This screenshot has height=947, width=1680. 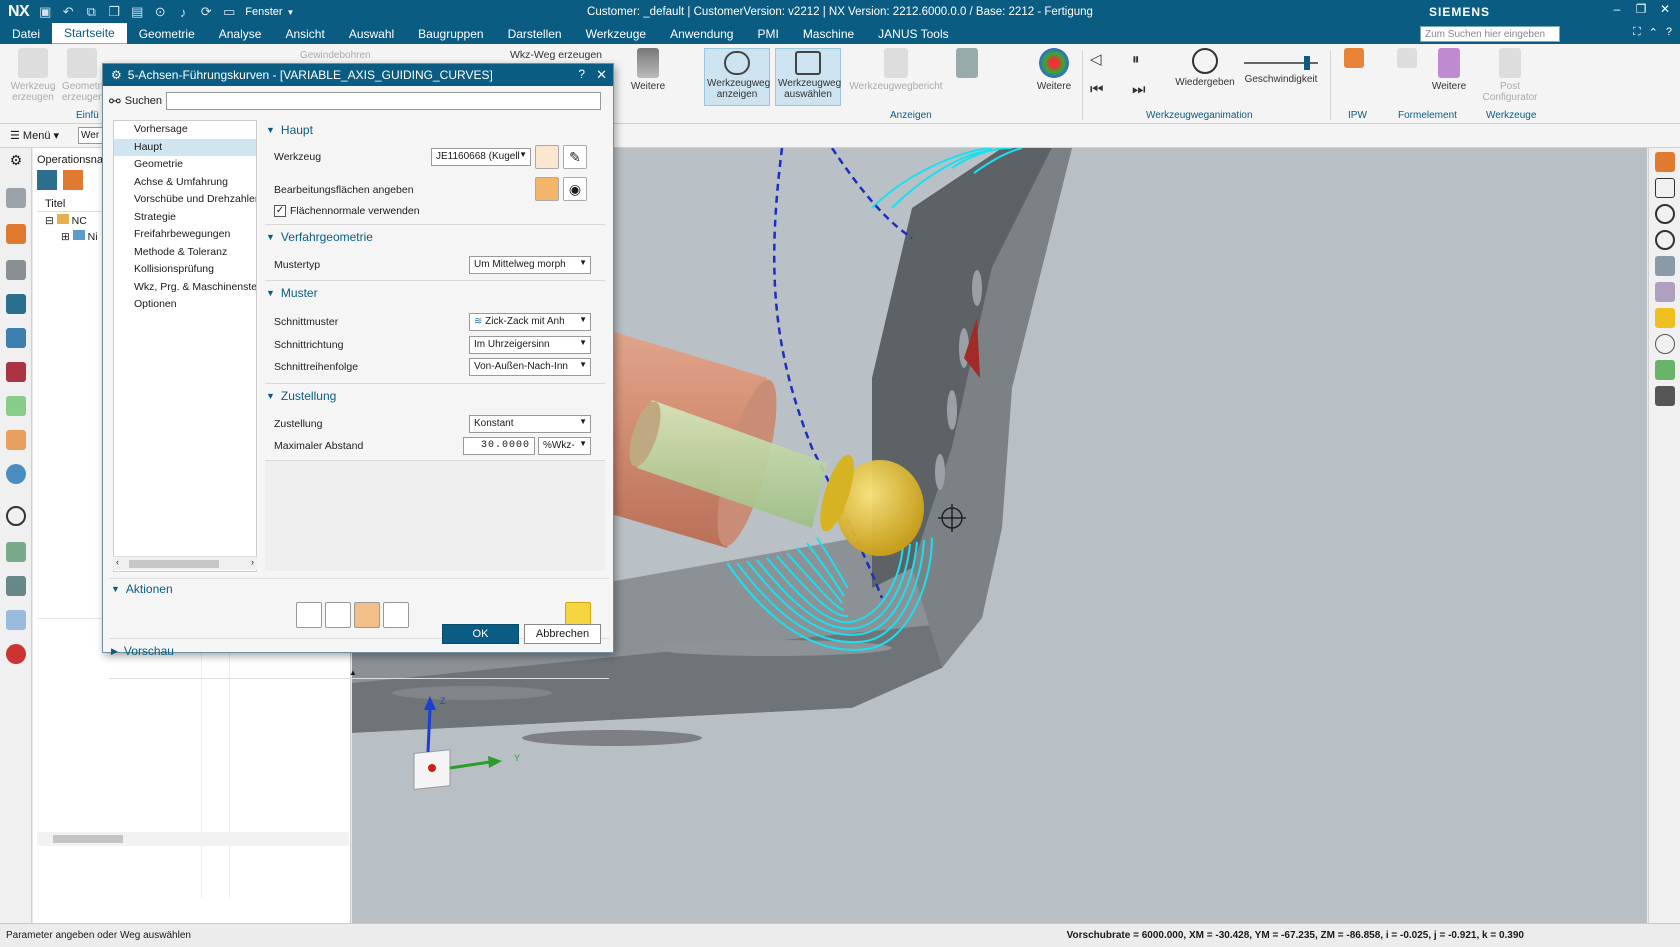 What do you see at coordinates (1669, 32) in the screenshot?
I see `help-icon: ?` at bounding box center [1669, 32].